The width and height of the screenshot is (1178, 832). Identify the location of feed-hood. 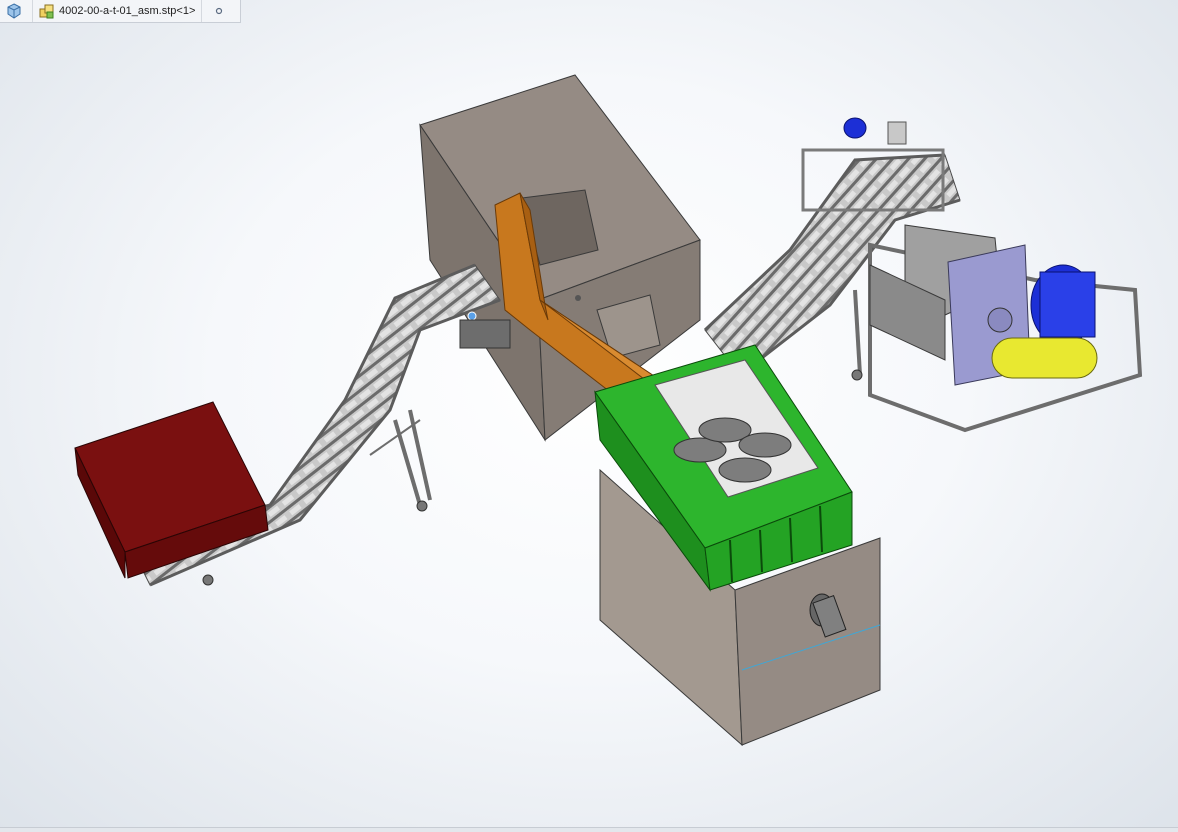
(171, 490).